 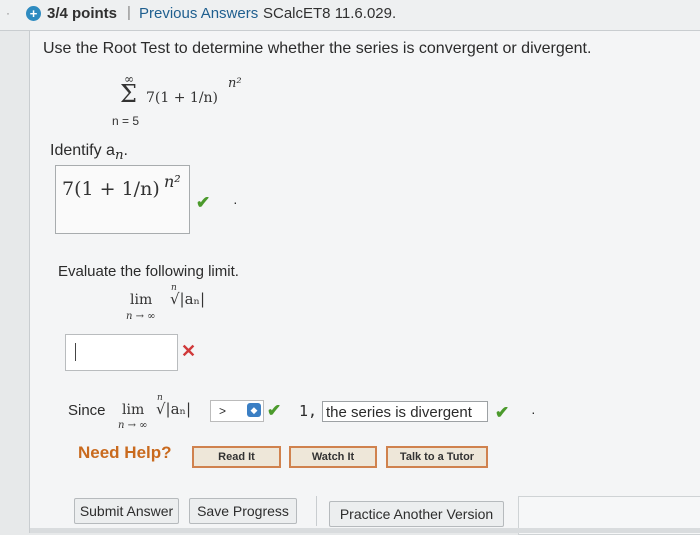 What do you see at coordinates (133, 410) in the screenshot?
I see `since-lim-text: lim` at bounding box center [133, 410].